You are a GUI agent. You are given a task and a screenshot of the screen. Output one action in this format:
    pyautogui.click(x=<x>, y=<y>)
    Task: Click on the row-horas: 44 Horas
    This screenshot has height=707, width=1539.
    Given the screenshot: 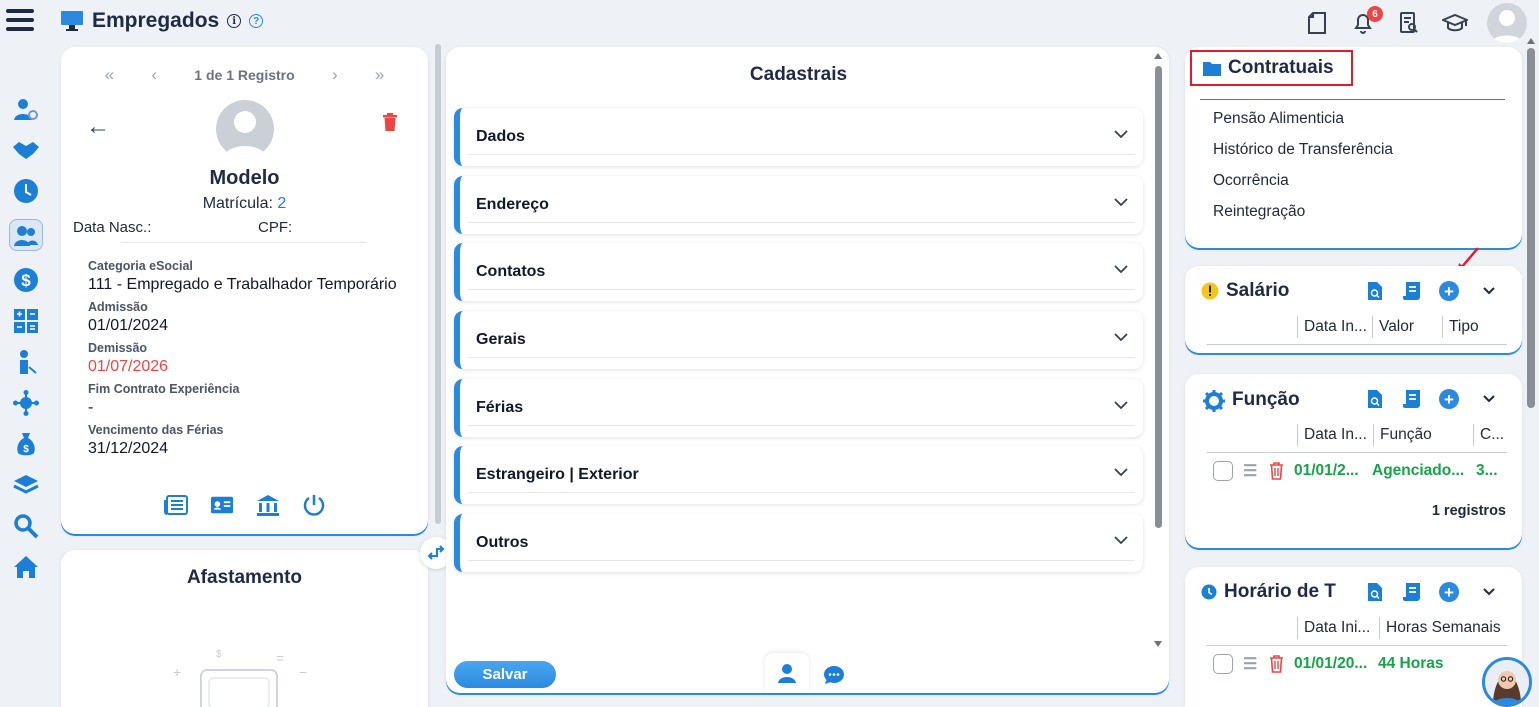 What is the action you would take?
    pyautogui.click(x=1411, y=663)
    